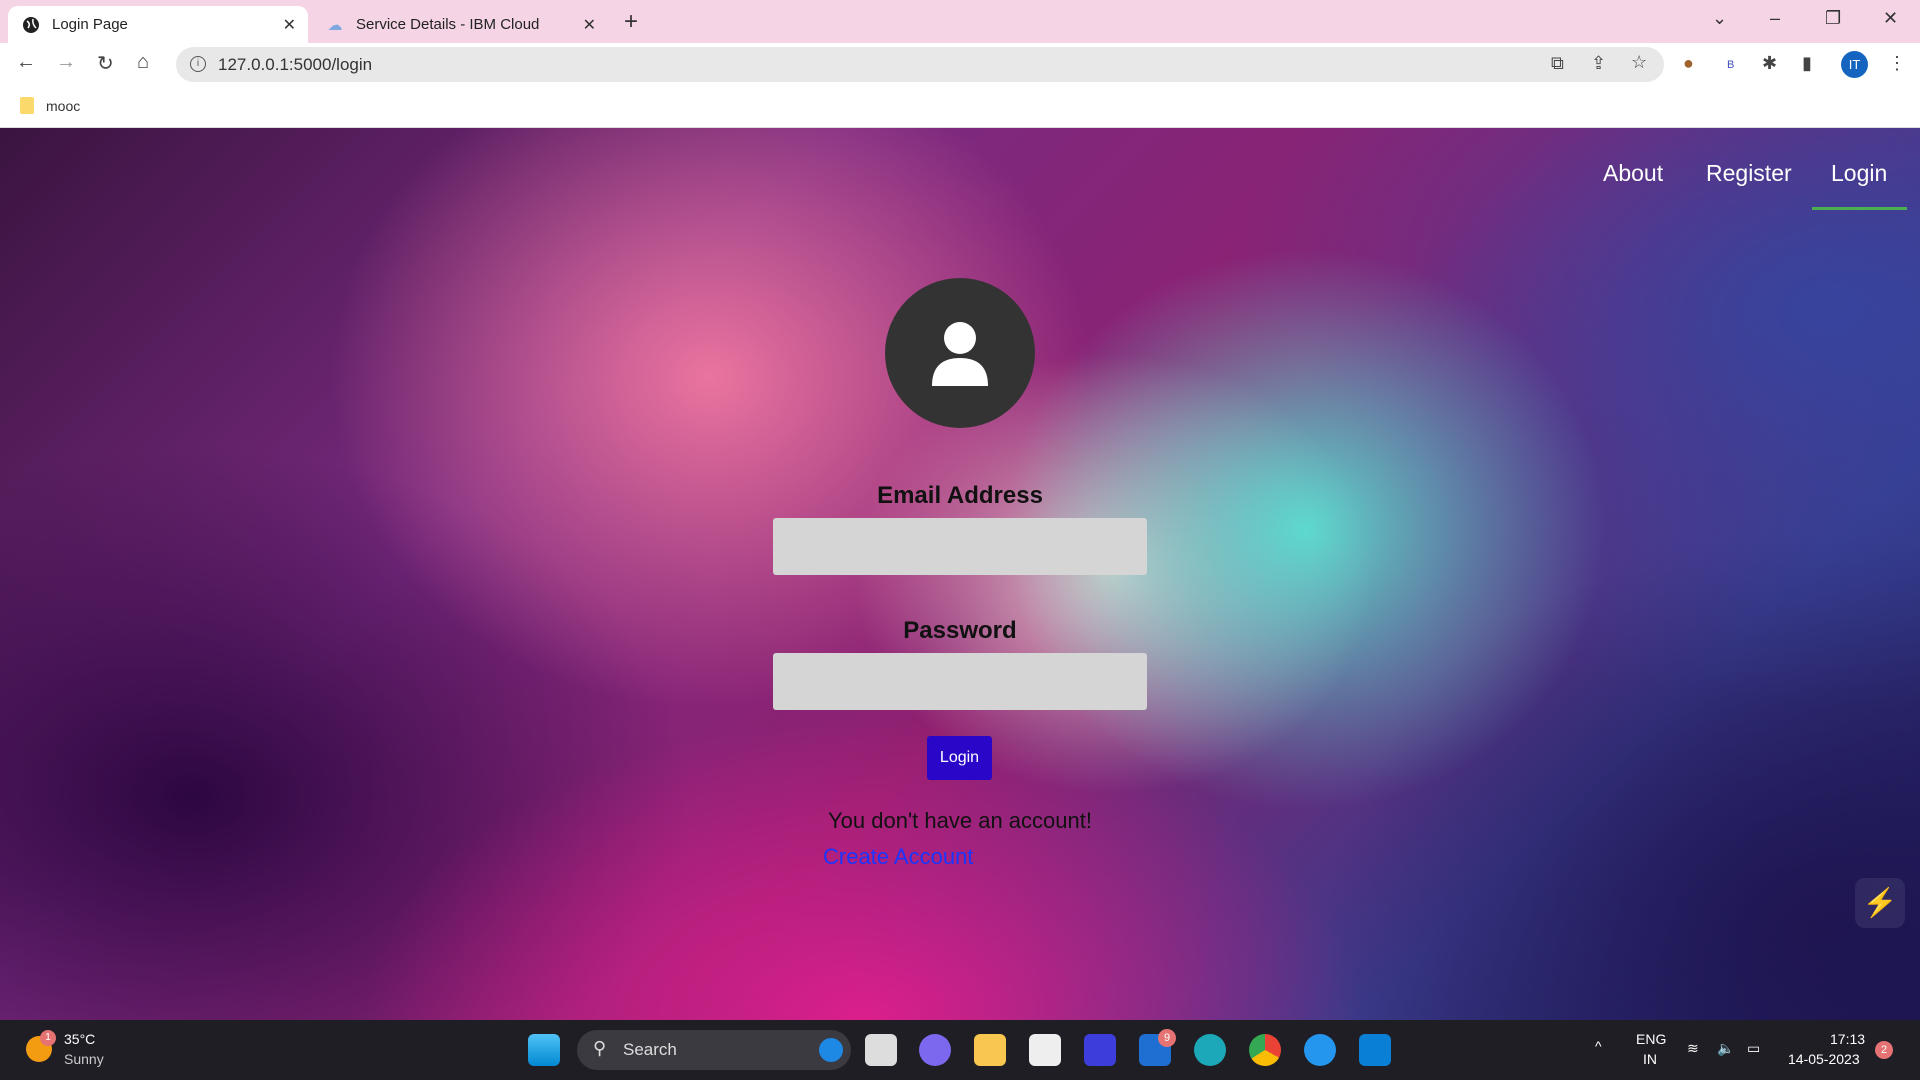  What do you see at coordinates (1753, 1048) in the screenshot?
I see `battery-icon: ▭` at bounding box center [1753, 1048].